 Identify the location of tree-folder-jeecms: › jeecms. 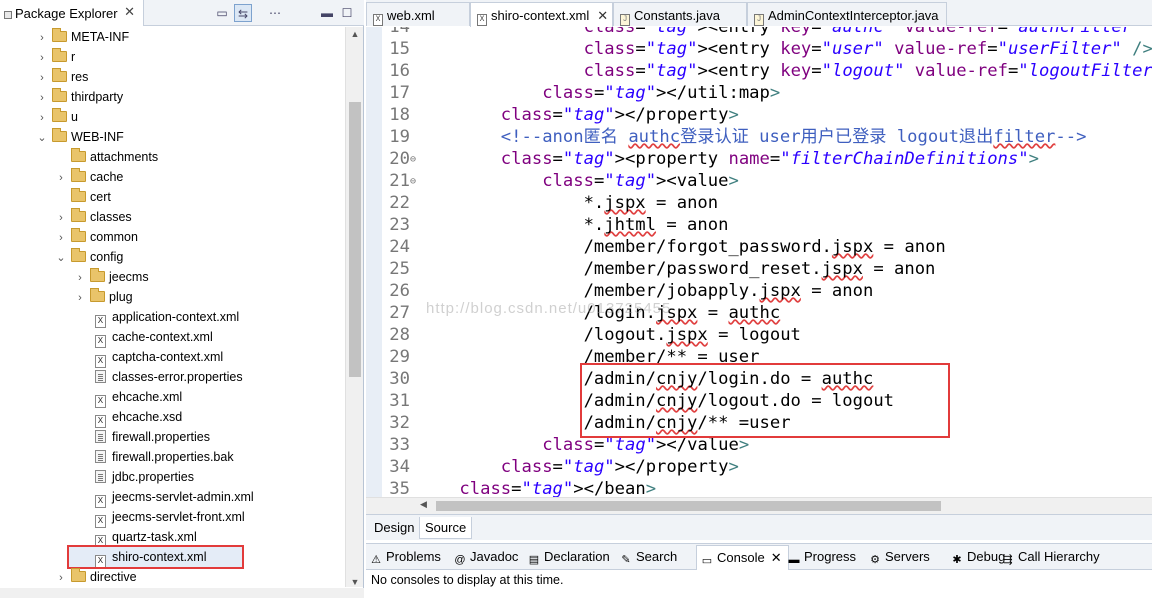
(111, 277).